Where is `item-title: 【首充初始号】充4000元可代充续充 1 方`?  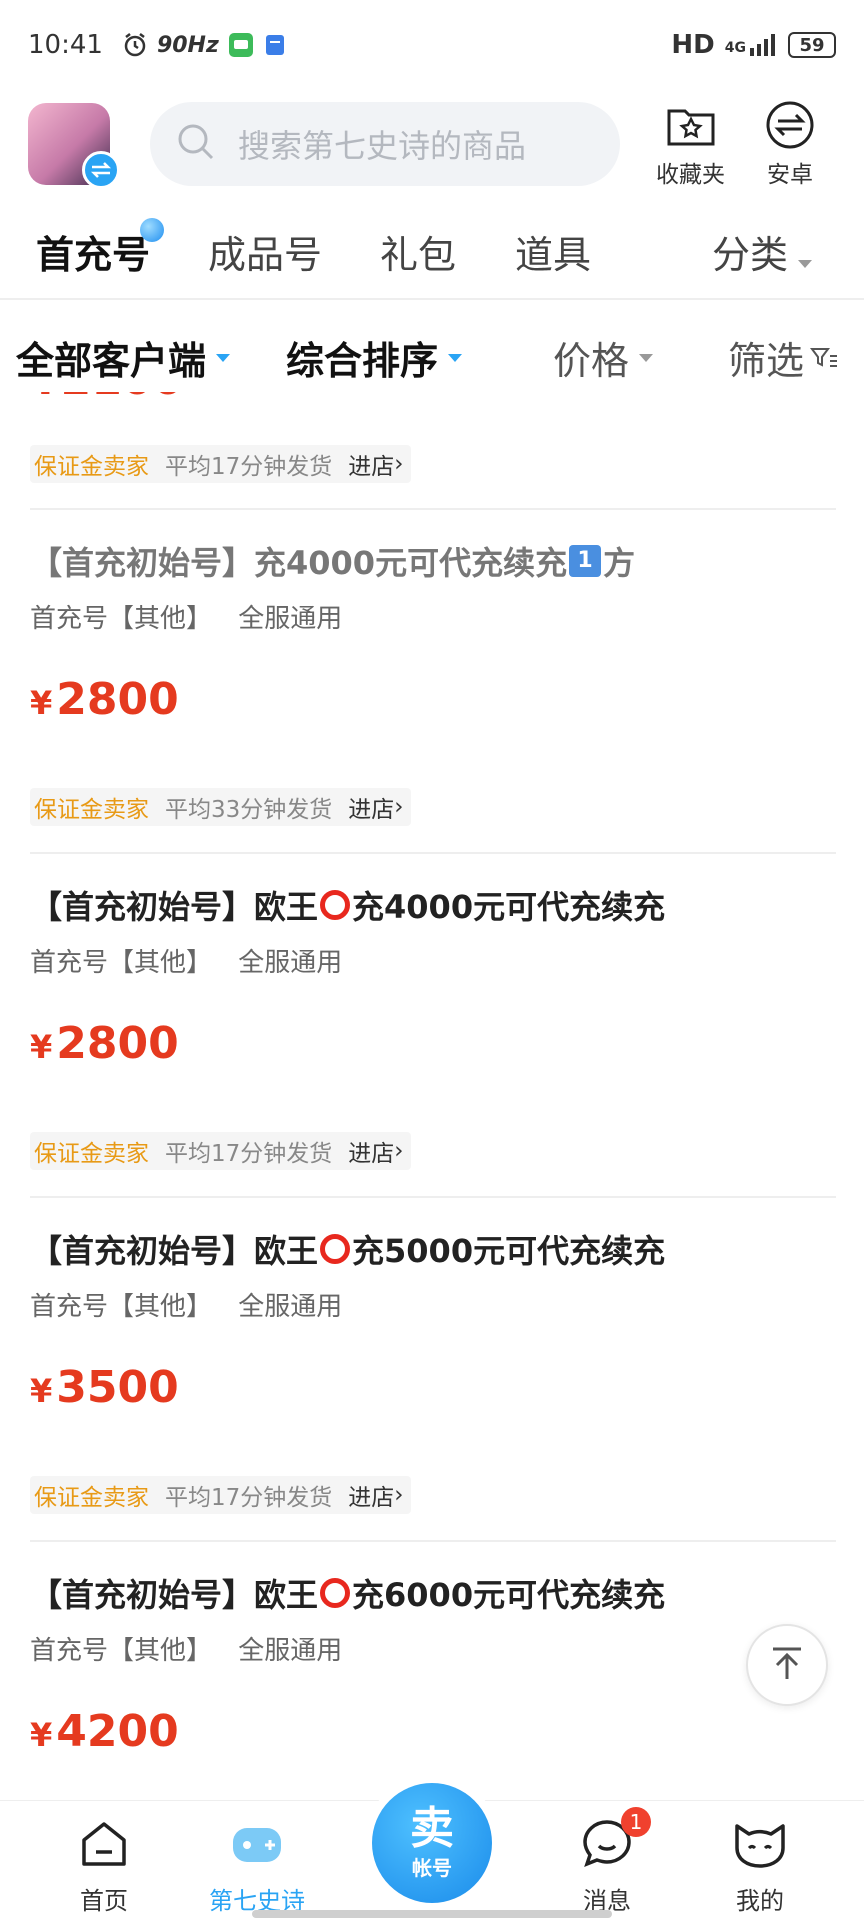
item-title: 【首充初始号】充4000元可代充续充 1 方 is located at coordinates (333, 563).